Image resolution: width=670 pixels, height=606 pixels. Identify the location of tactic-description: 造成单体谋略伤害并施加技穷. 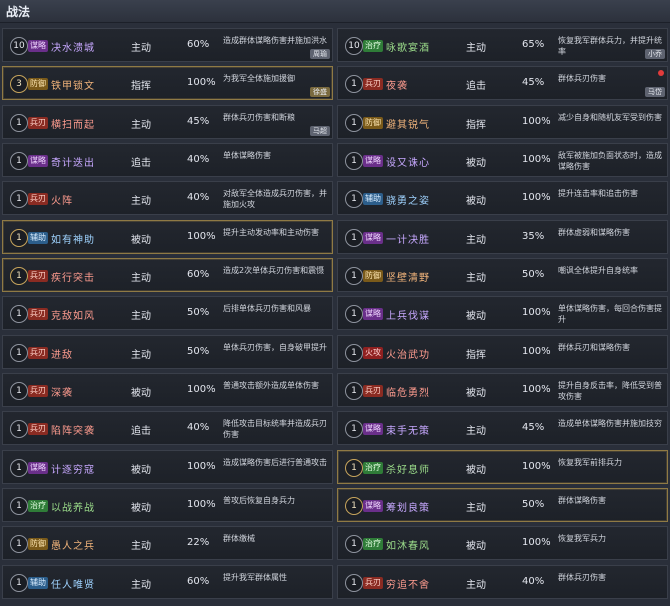
(610, 424).